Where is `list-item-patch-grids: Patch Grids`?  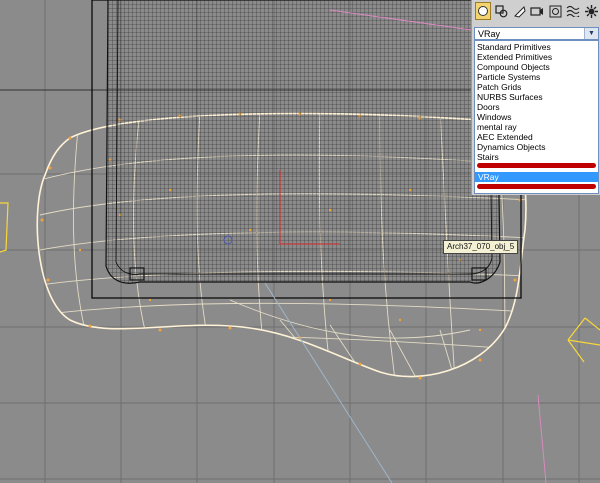 list-item-patch-grids: Patch Grids is located at coordinates (499, 87).